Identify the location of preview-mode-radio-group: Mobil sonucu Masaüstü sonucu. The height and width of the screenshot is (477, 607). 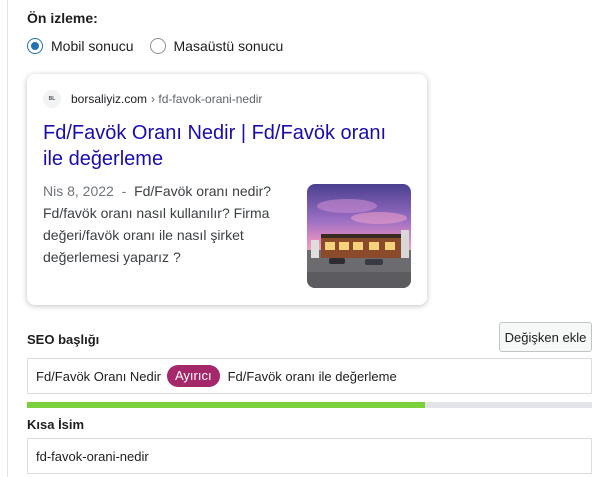
(163, 46).